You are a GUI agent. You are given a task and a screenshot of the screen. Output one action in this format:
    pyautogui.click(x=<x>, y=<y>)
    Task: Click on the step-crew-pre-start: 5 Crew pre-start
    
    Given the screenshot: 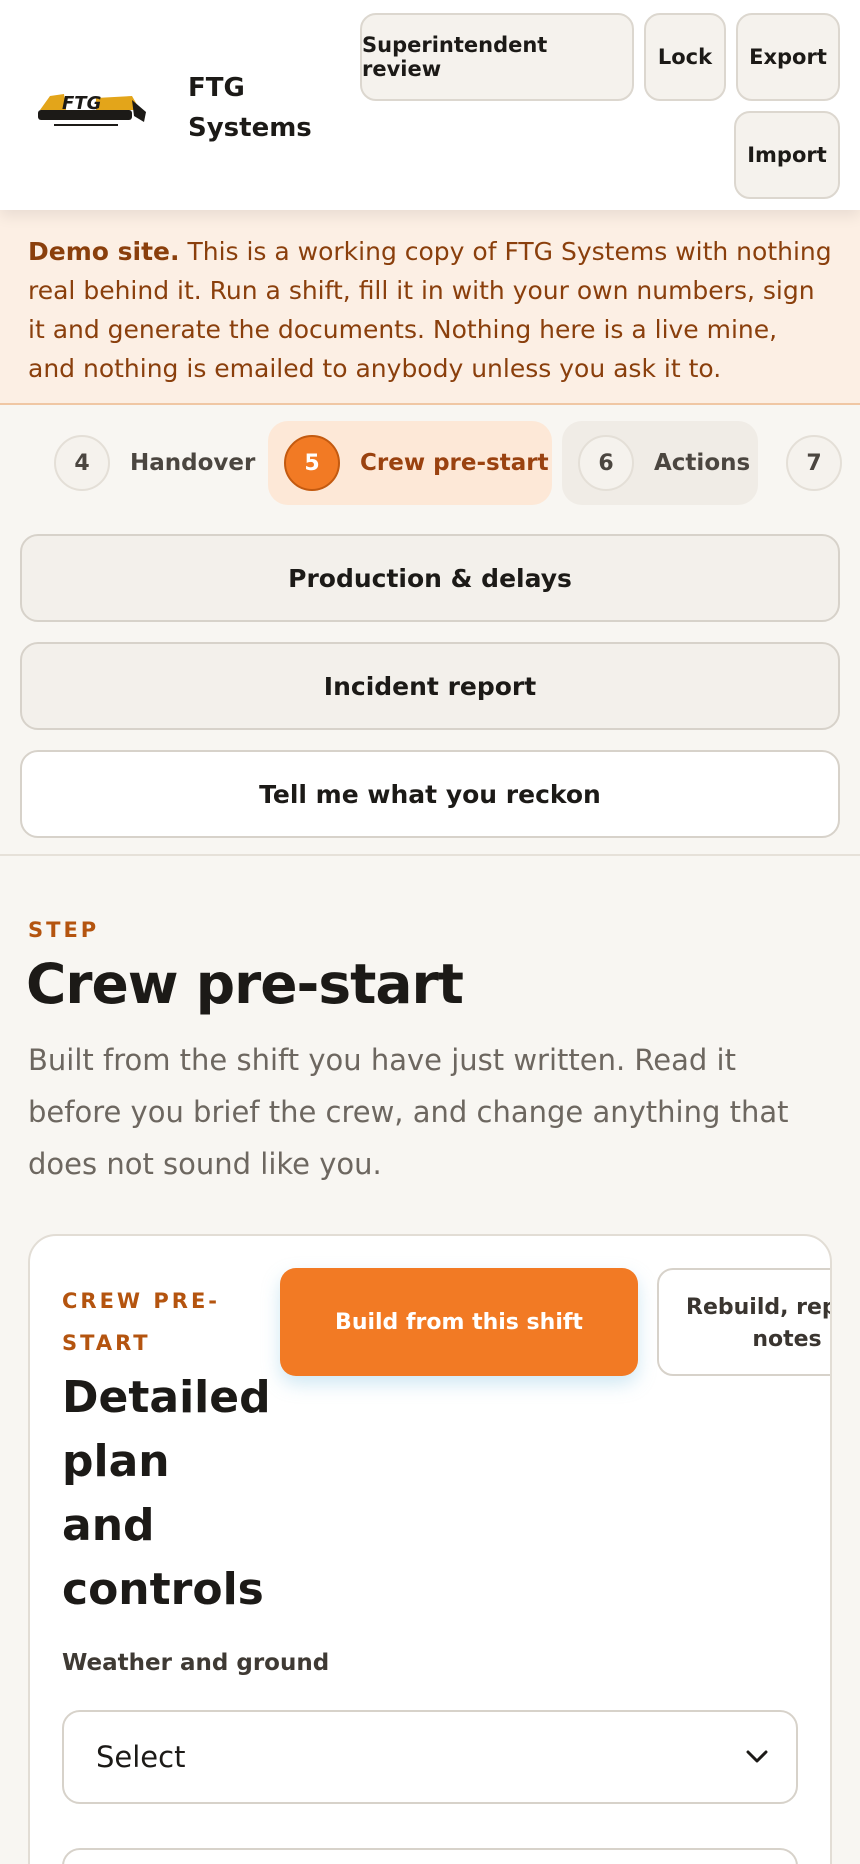 What is the action you would take?
    pyautogui.click(x=410, y=463)
    